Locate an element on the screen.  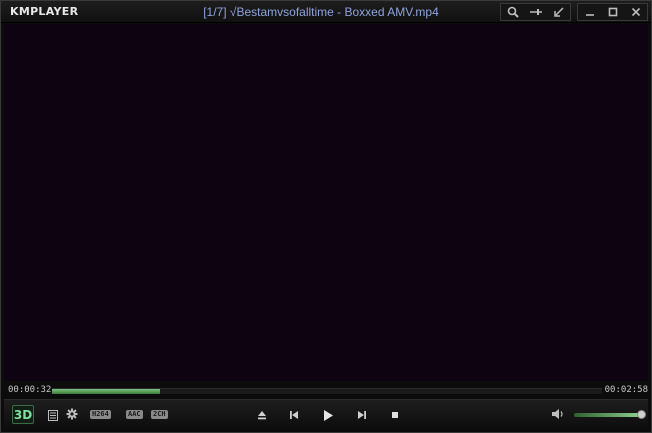
maximize-button is located at coordinates (612, 12).